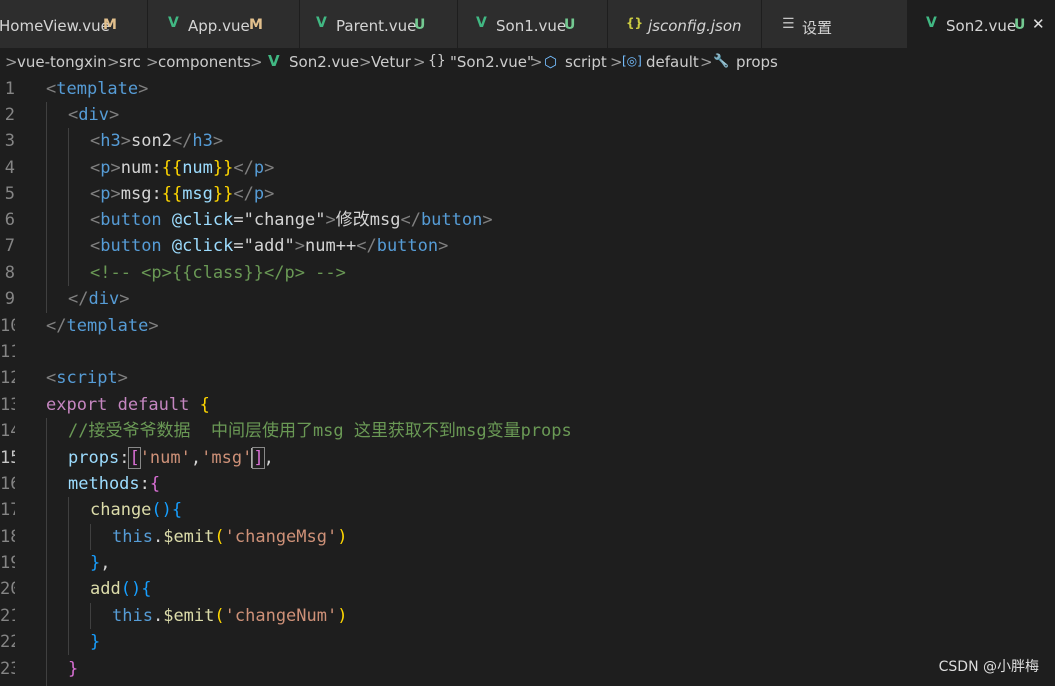 The image size is (1055, 686). What do you see at coordinates (391, 62) in the screenshot?
I see `breadcrumb-item-vetur: Vetur` at bounding box center [391, 62].